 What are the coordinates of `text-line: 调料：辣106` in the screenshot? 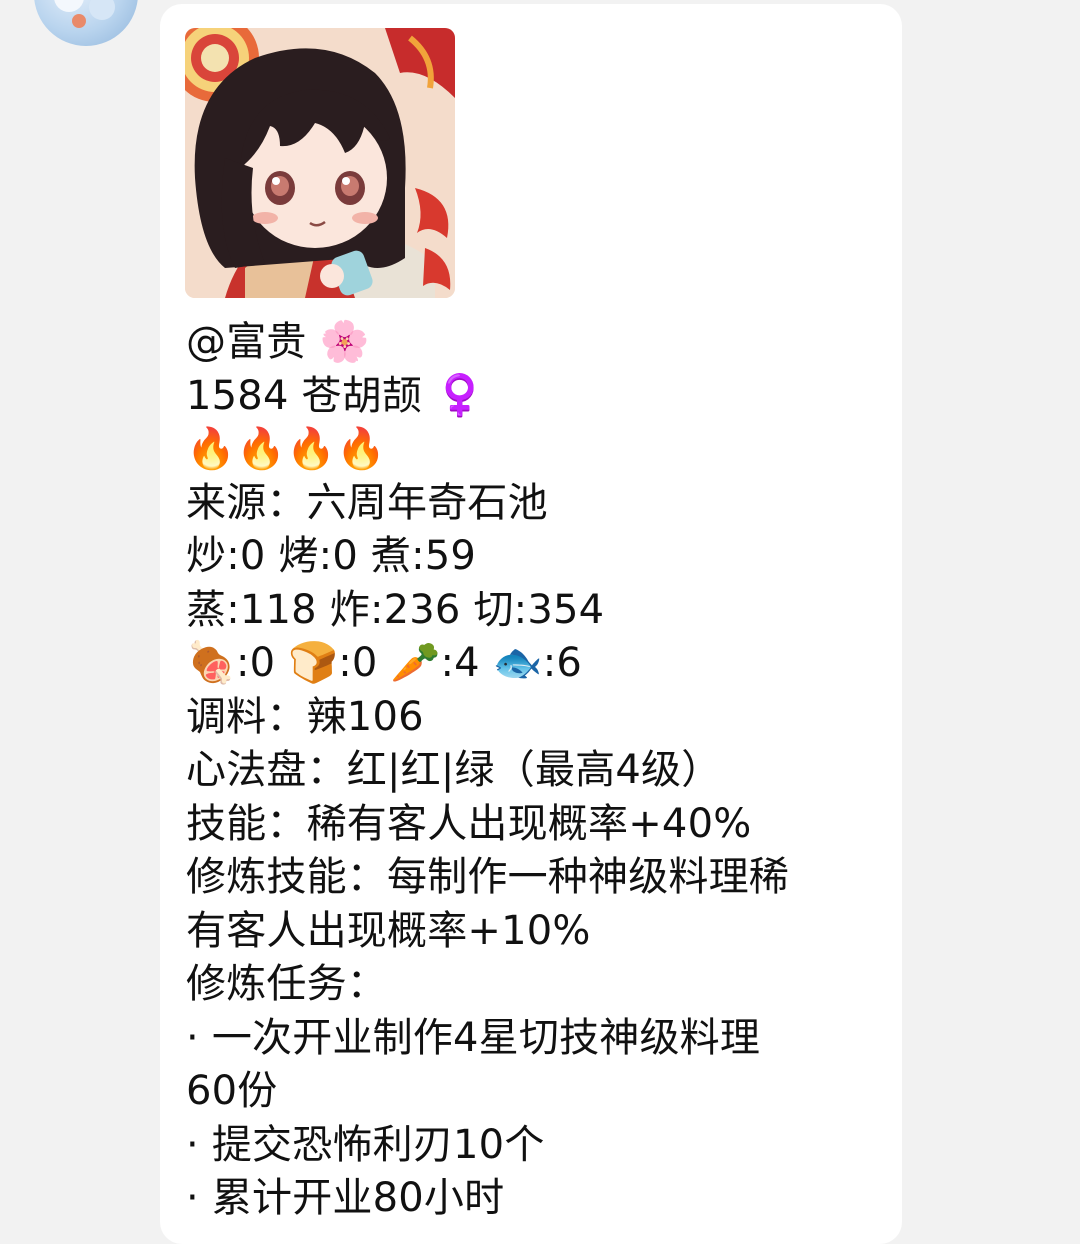 It's located at (305, 716).